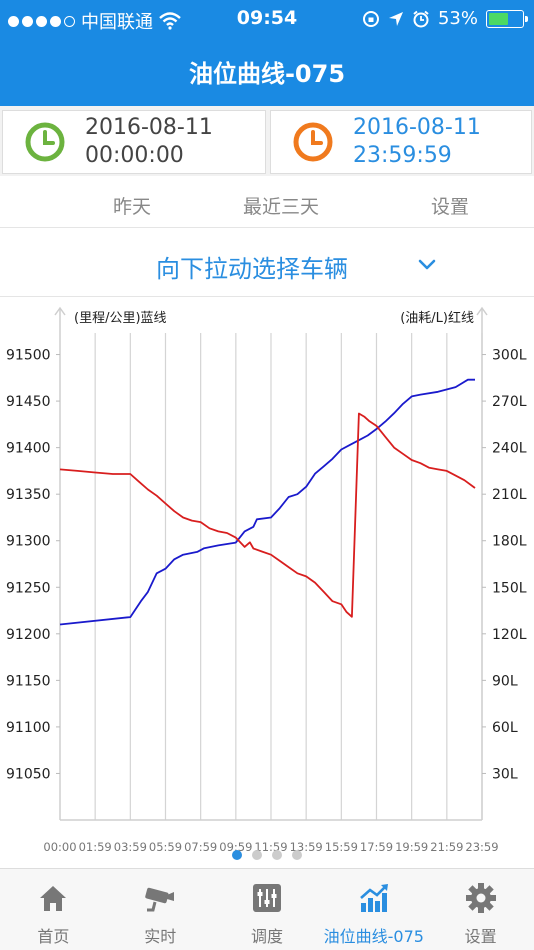  I want to click on left-tick-label: 91050, so click(28, 774).